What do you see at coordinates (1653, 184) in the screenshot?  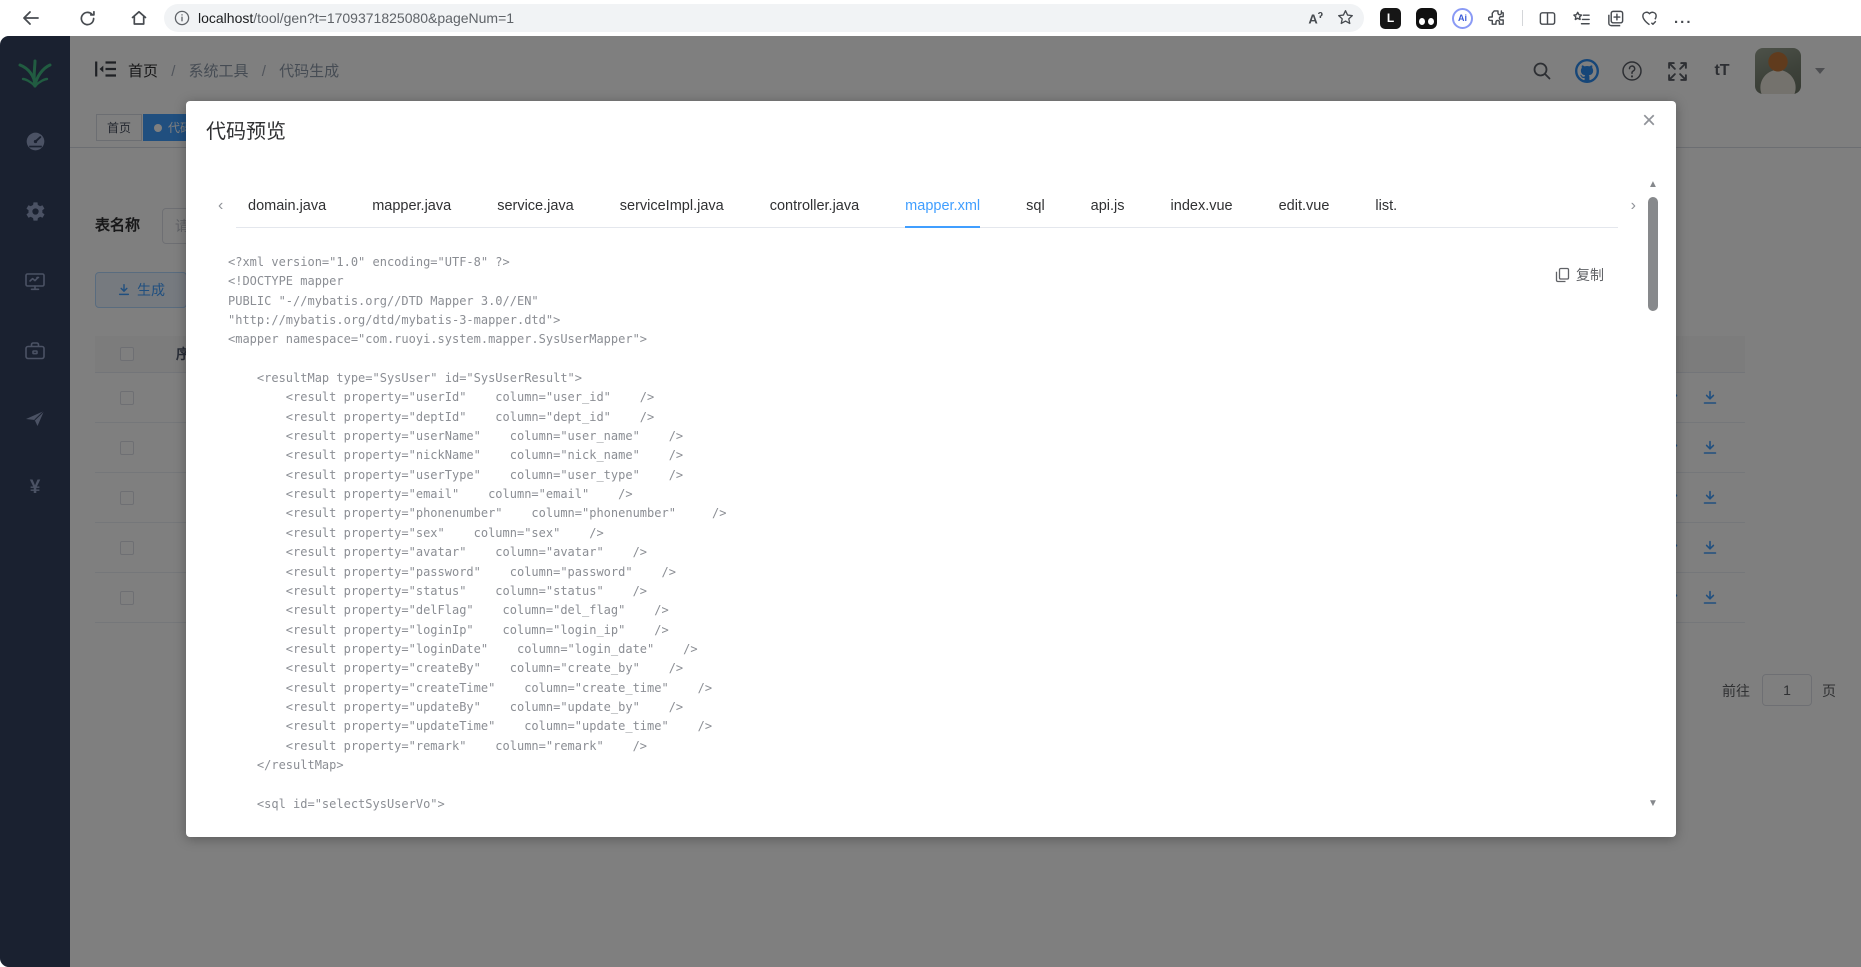 I see `scrollbar-up-arrow: ▲` at bounding box center [1653, 184].